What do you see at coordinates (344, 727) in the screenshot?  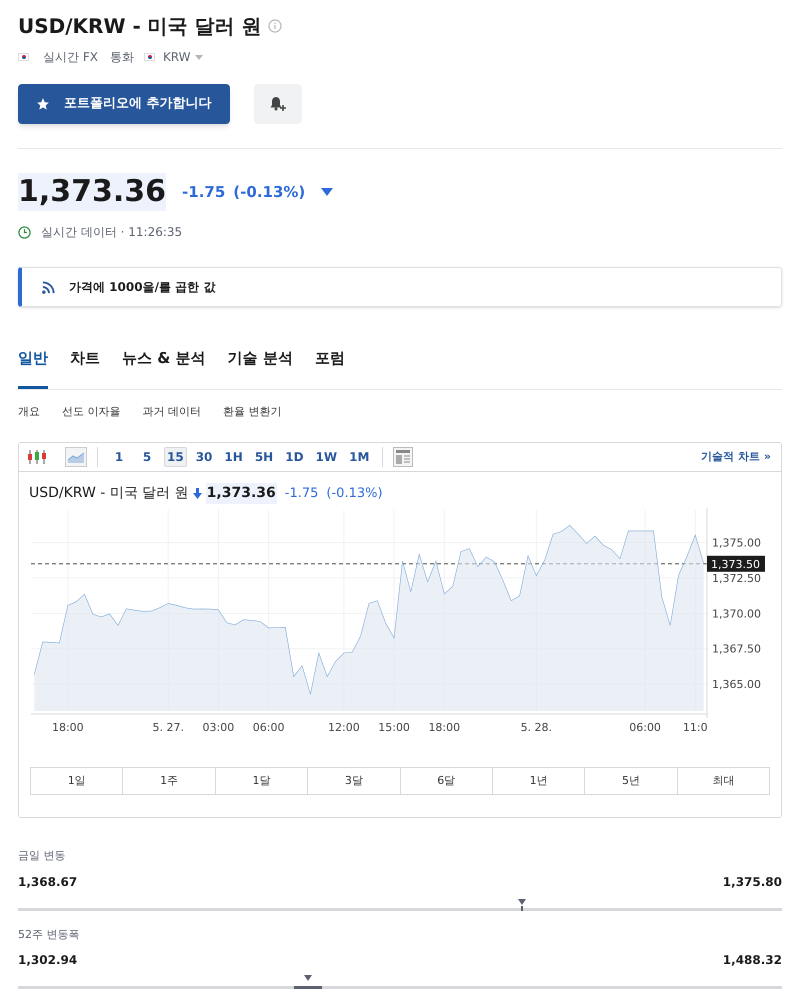 I see `x-axis-label: 12:00` at bounding box center [344, 727].